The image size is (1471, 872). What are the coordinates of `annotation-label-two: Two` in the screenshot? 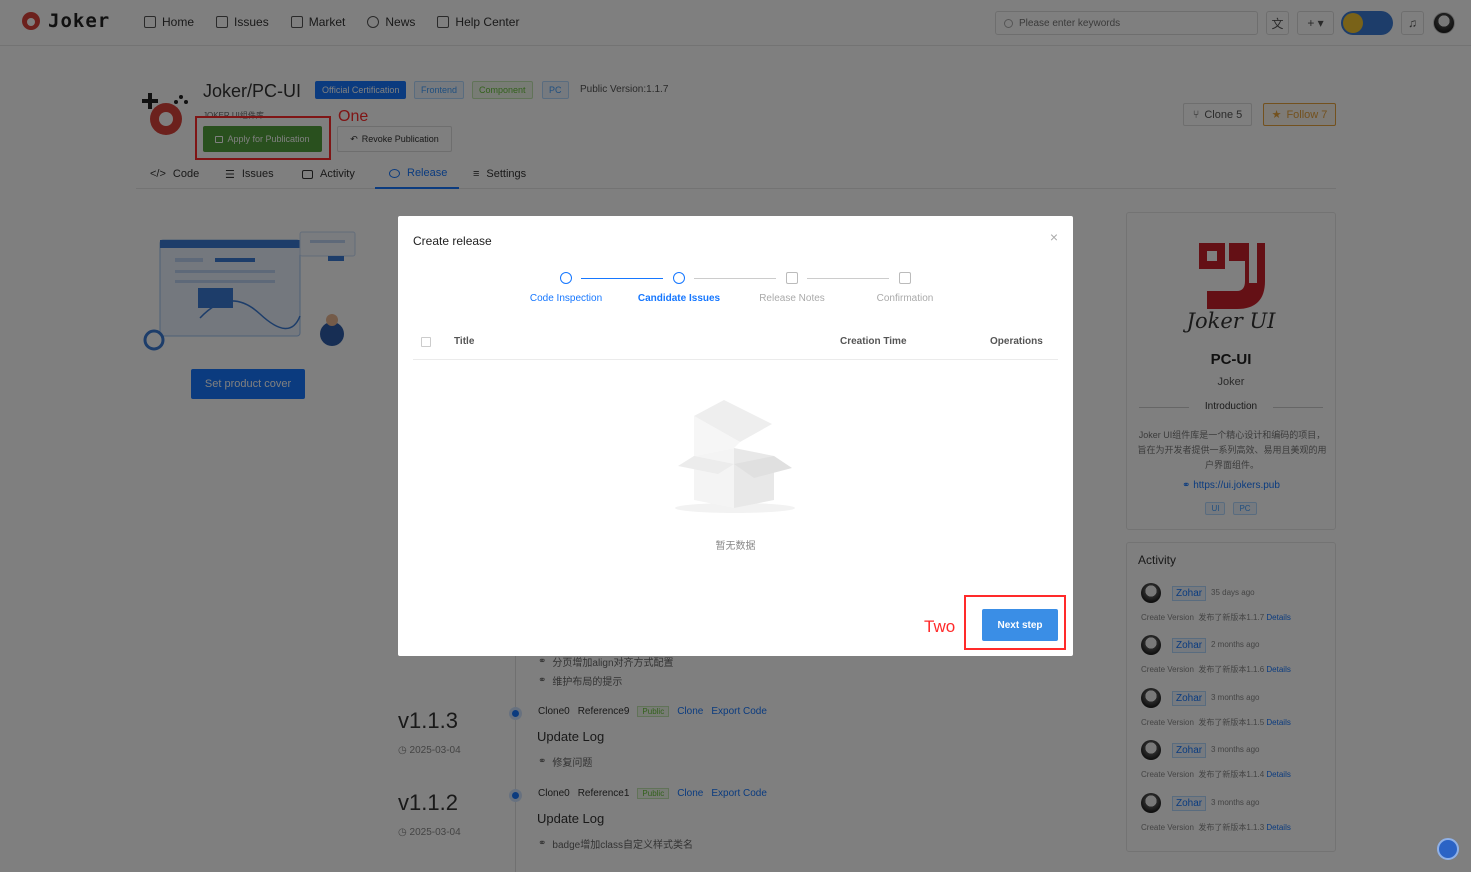 It's located at (940, 626).